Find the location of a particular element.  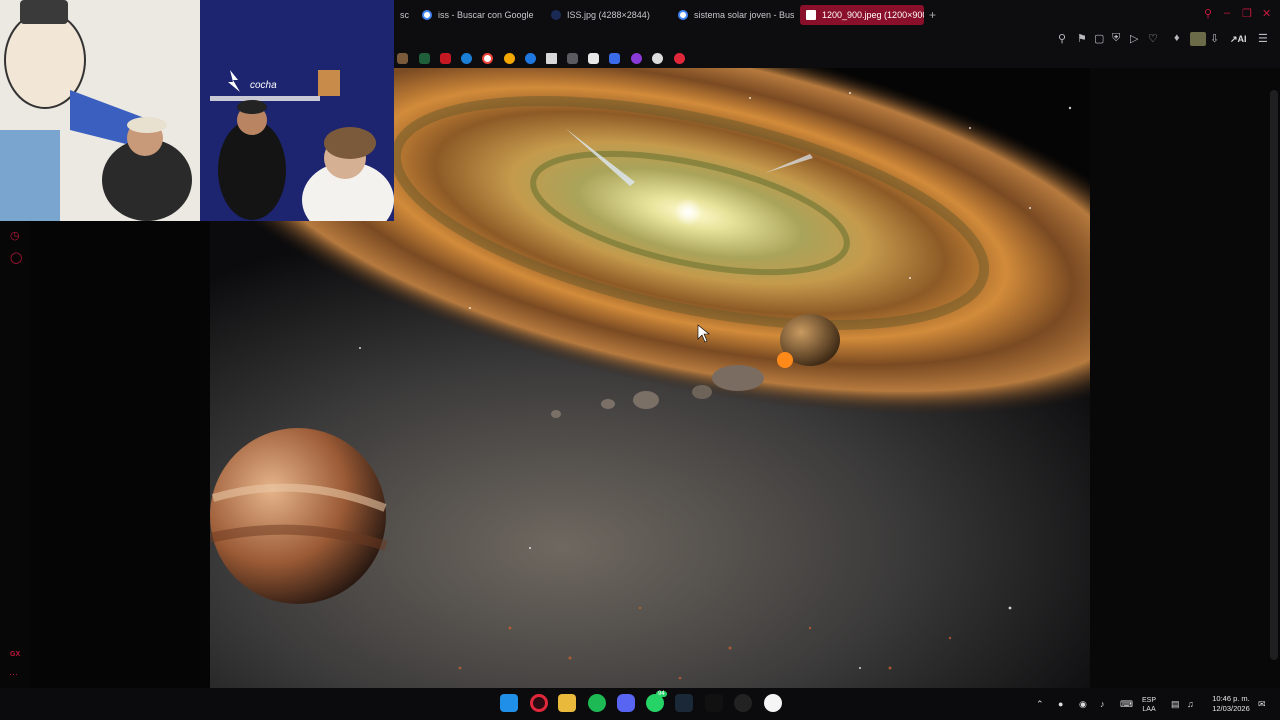

tab-title: 1200_900.jpeg (1200×900 is located at coordinates (873, 15).